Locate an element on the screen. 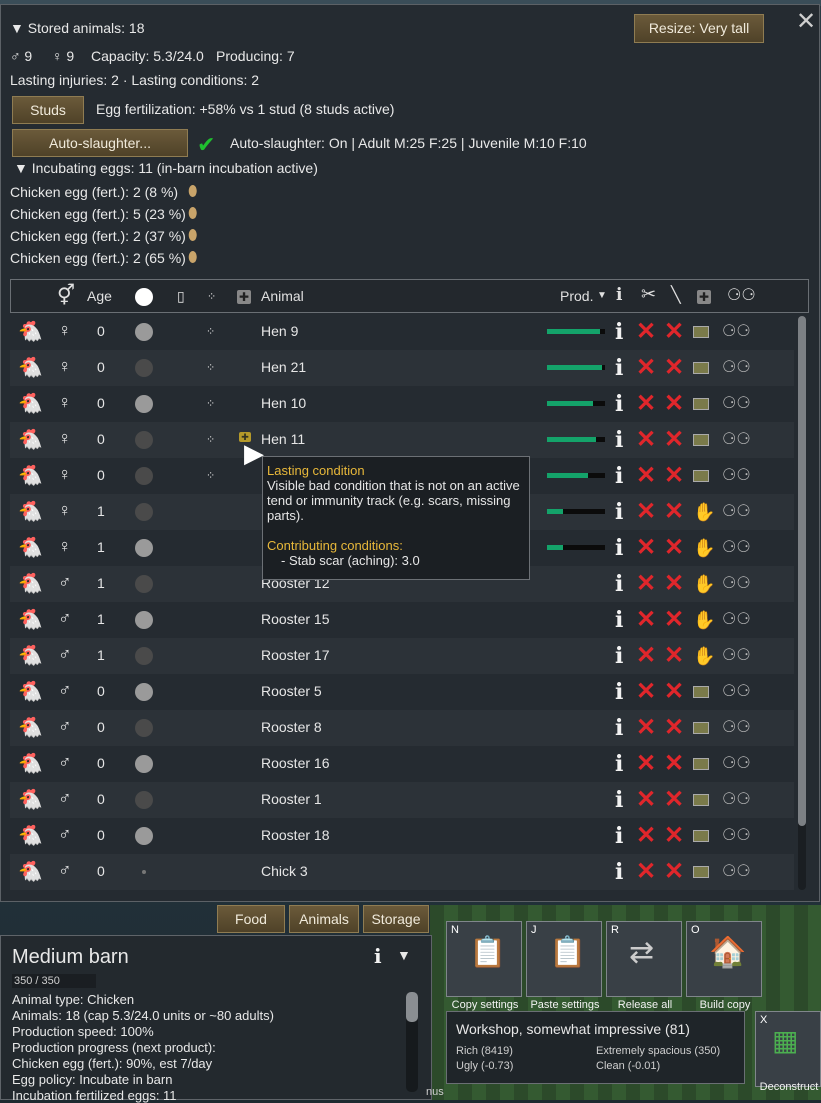 The image size is (821, 1103). animal-header: Animal is located at coordinates (282, 296).